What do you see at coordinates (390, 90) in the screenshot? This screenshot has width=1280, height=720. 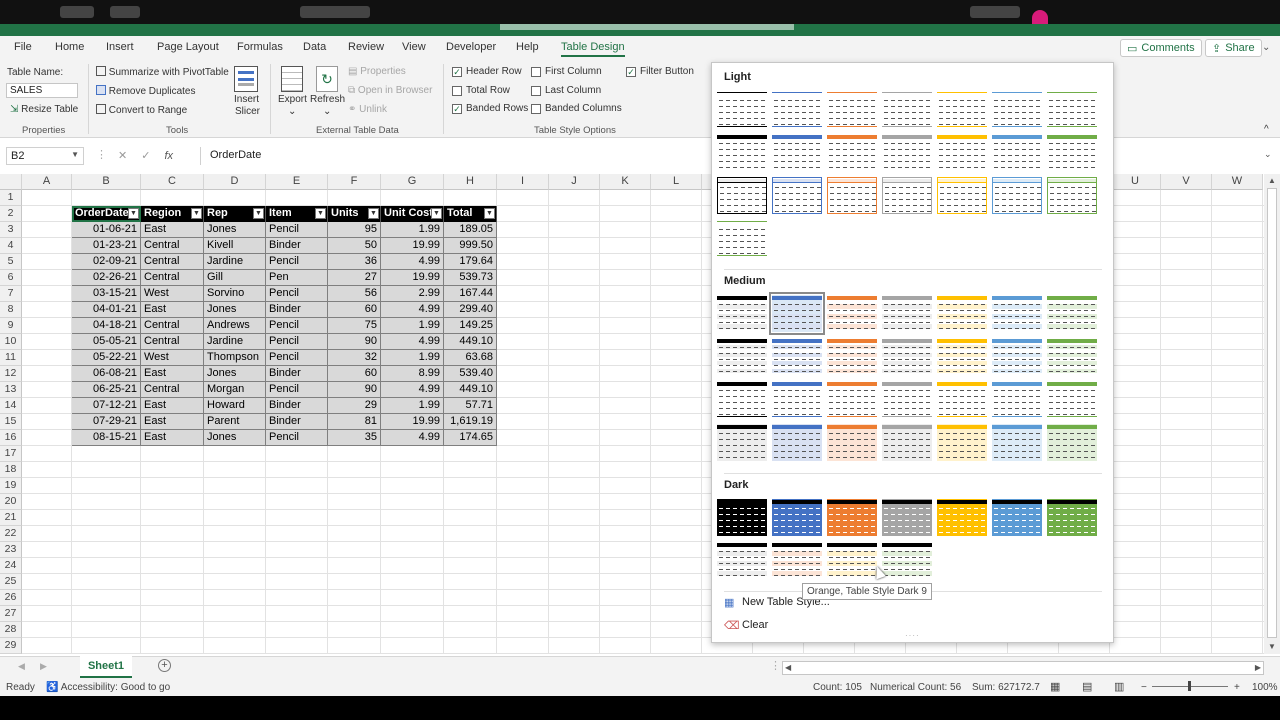 I see `open-in-browser-button: ⧉ Open in Browser` at bounding box center [390, 90].